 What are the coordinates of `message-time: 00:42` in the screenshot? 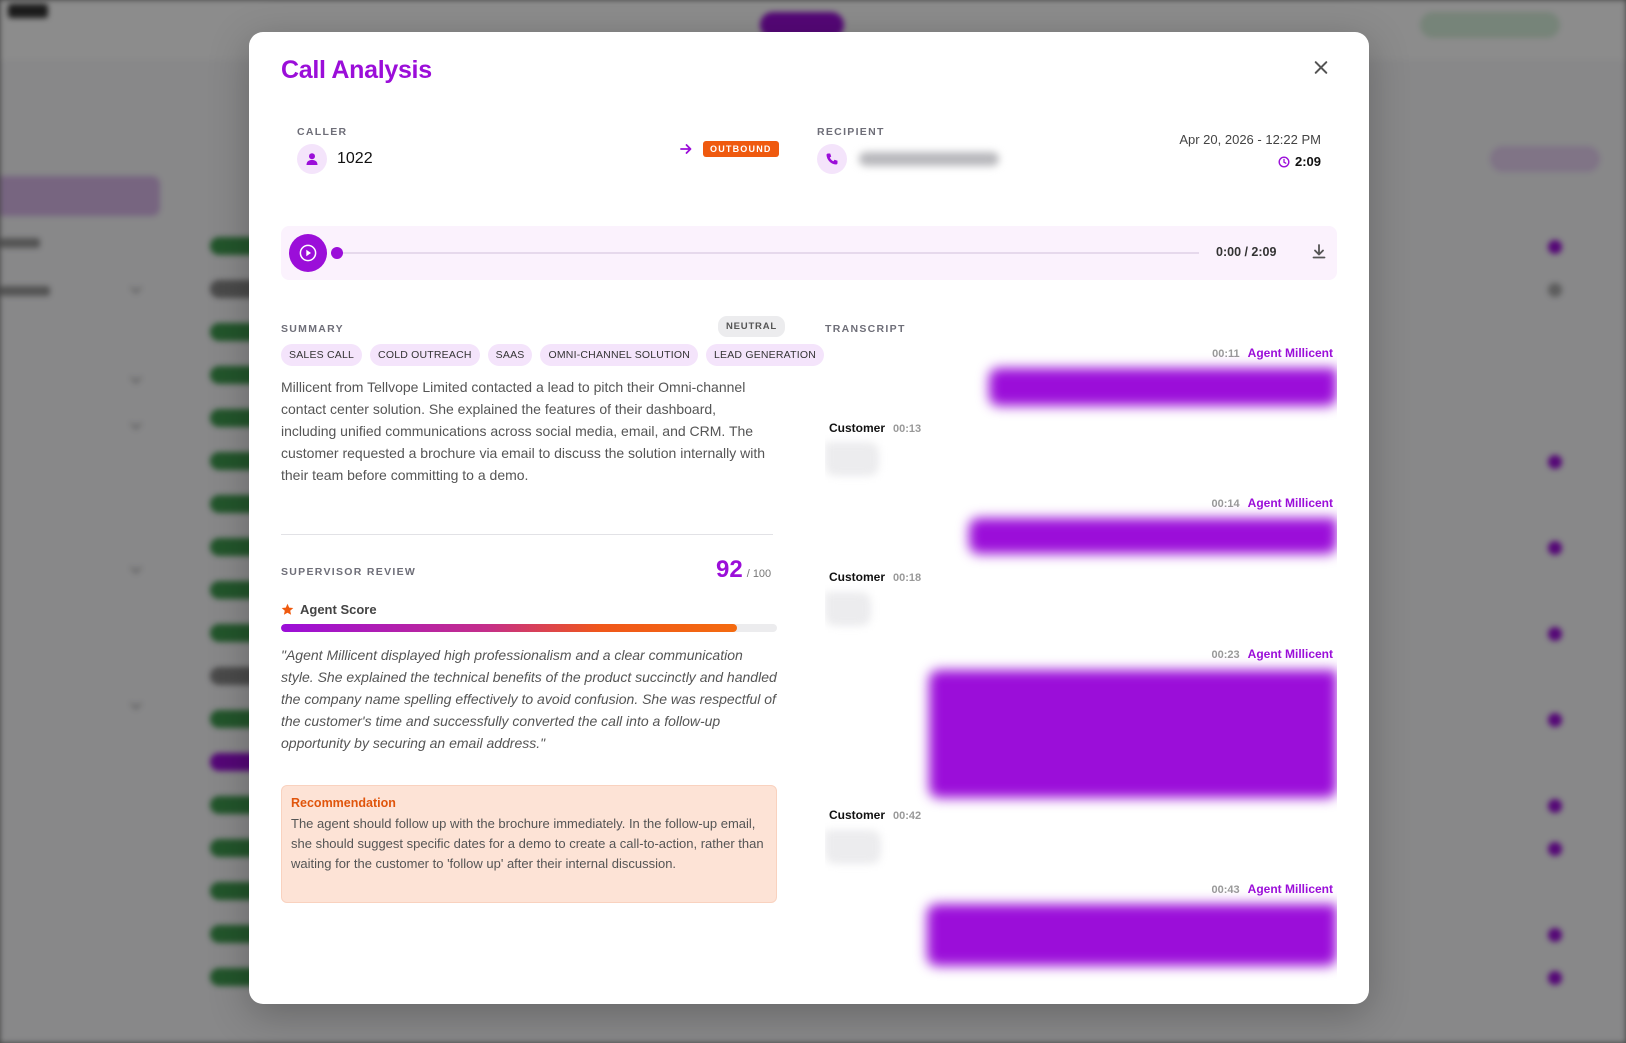 It's located at (907, 816).